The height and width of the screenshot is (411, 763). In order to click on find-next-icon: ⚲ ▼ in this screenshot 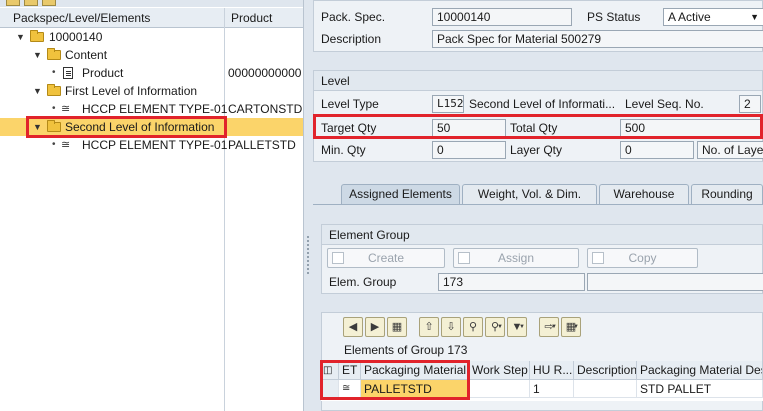, I will do `click(495, 327)`.